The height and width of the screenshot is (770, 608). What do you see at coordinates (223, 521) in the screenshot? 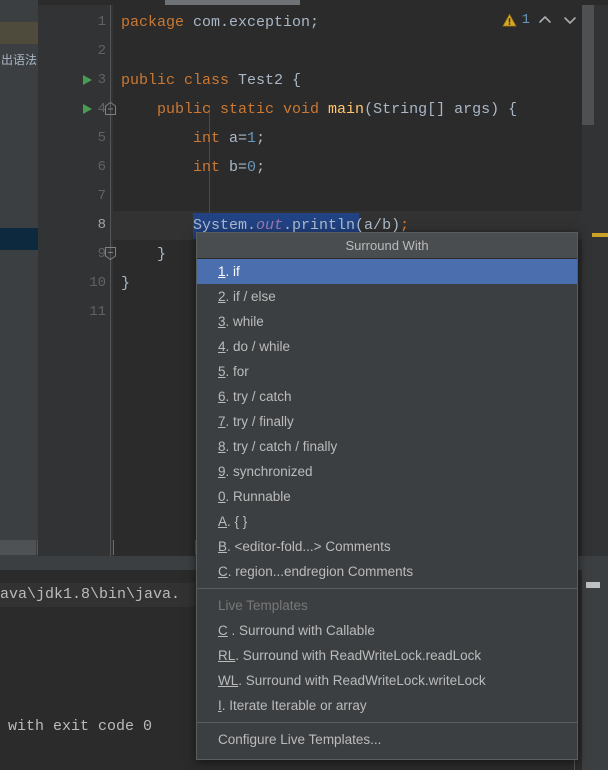
I see `menu-item-mnemonic: A` at bounding box center [223, 521].